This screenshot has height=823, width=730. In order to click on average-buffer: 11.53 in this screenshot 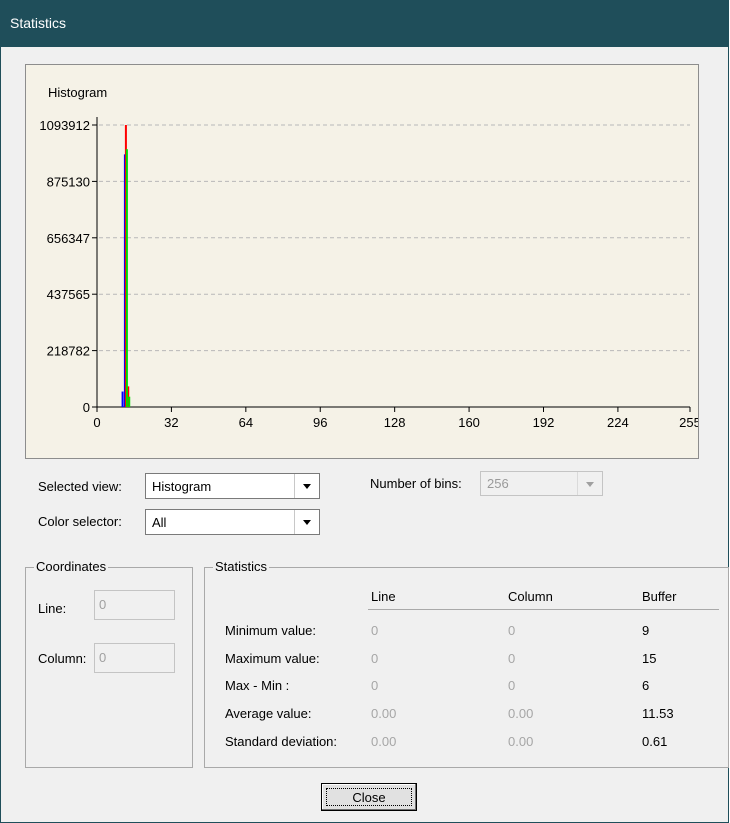, I will do `click(658, 713)`.